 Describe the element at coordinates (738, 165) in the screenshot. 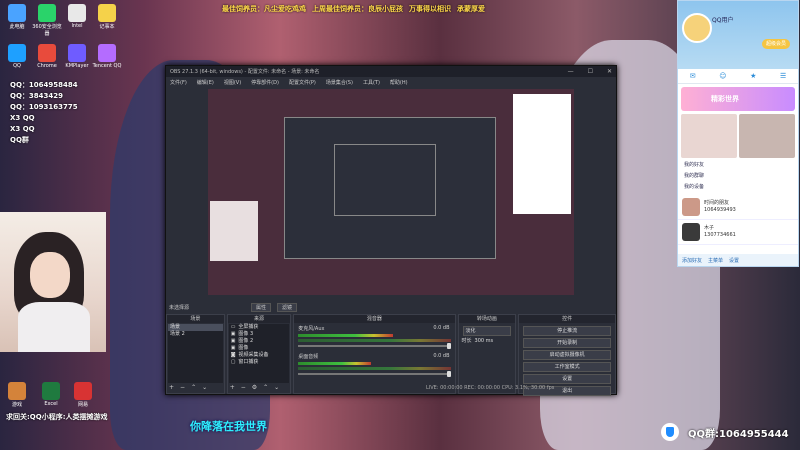

I see `section-item: 我的好友` at that location.